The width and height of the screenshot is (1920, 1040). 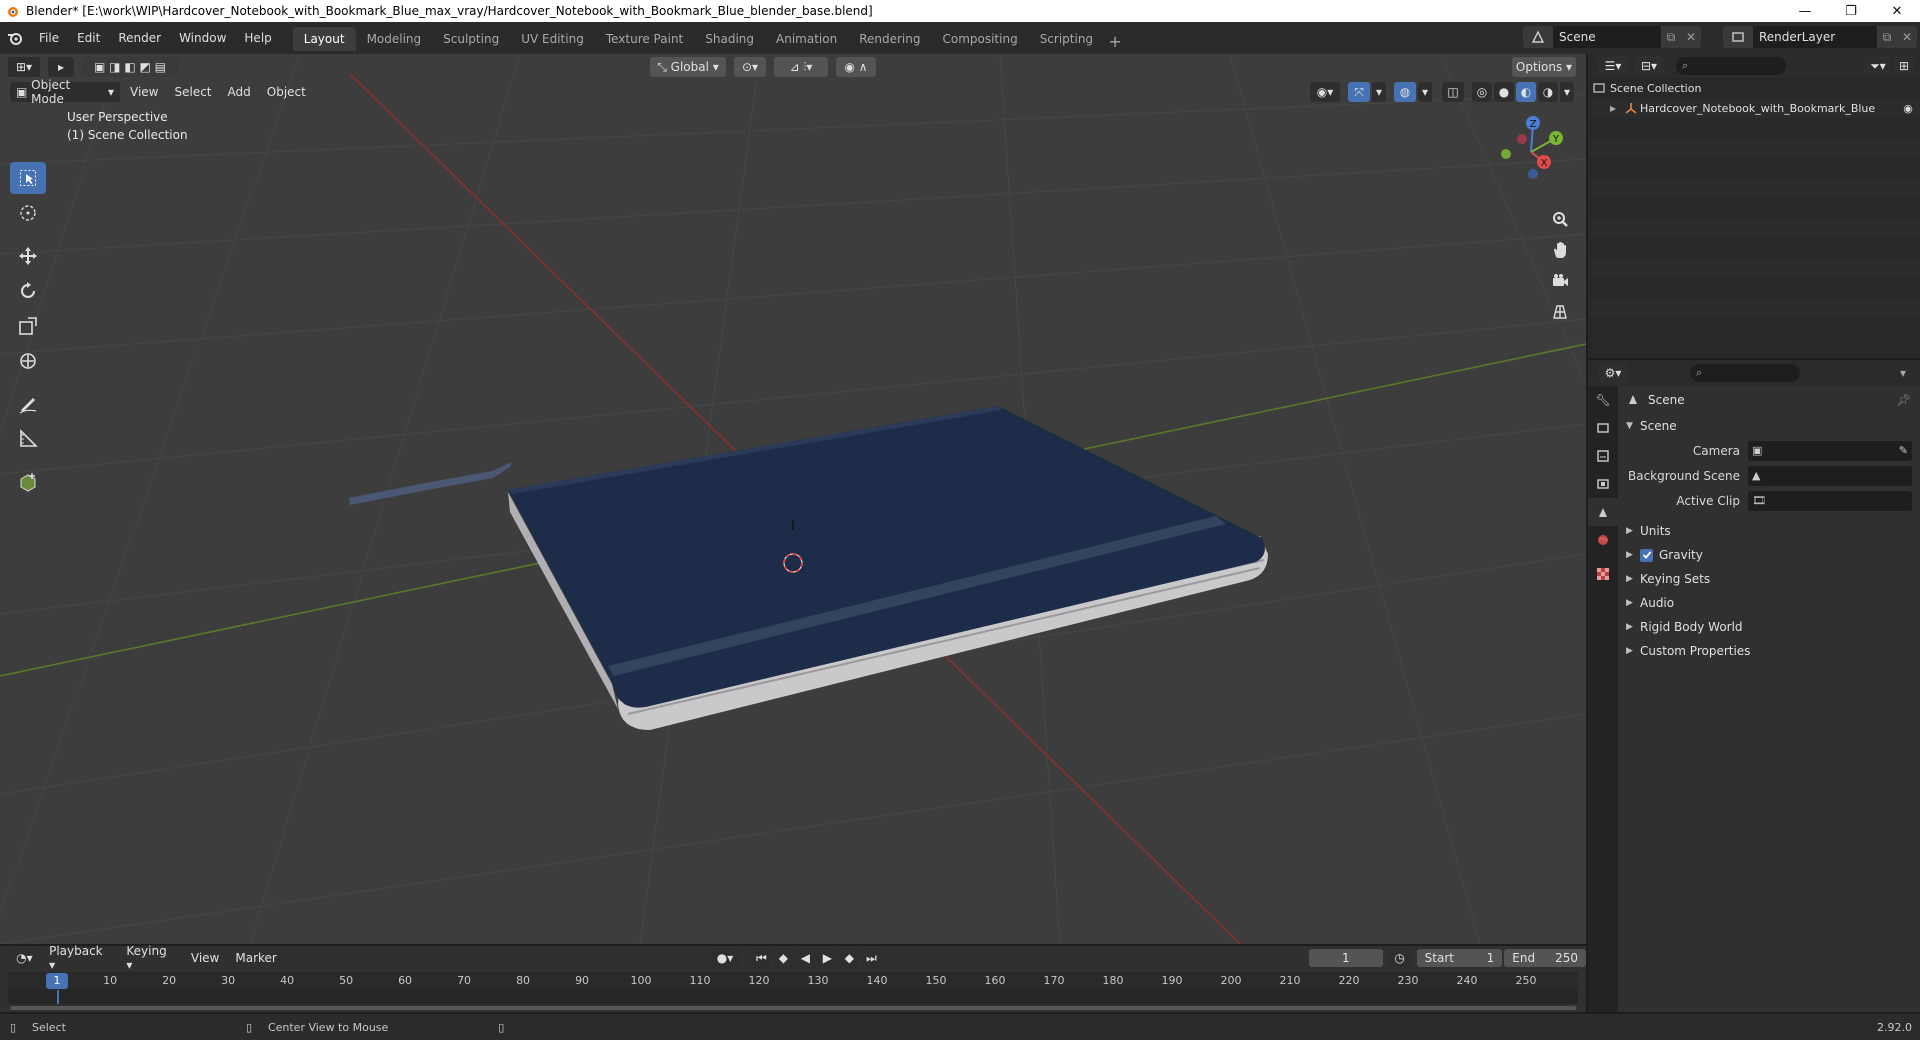 I want to click on menu-playback: Playback ▾, so click(x=79, y=958).